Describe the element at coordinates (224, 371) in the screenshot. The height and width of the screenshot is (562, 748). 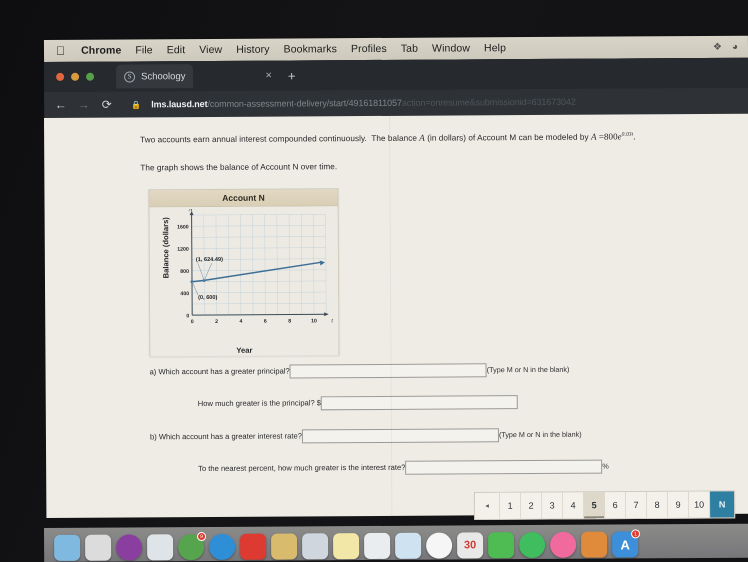
I see `question-a-text: Which account has a greater principal?` at that location.